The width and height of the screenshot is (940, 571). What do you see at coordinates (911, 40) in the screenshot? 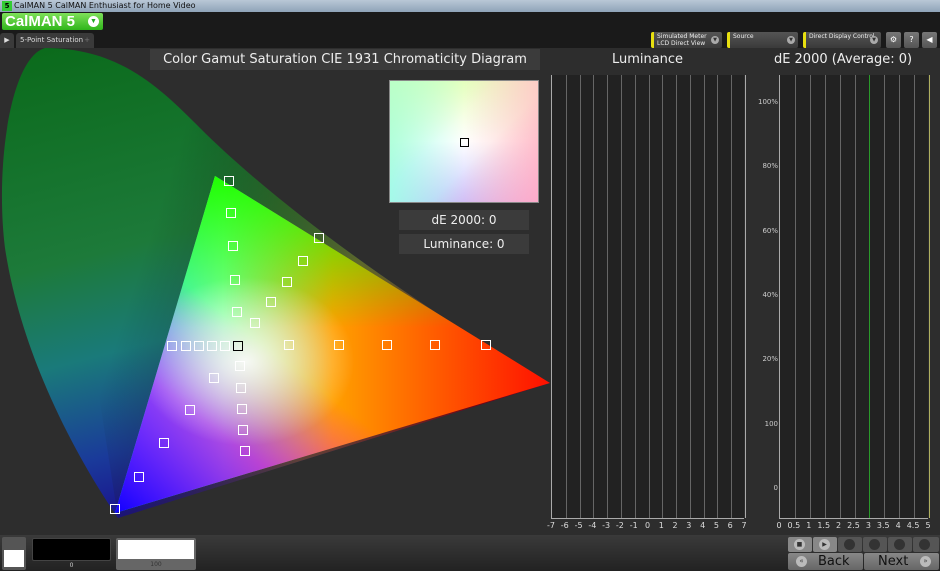
I see `help-icon: ?` at bounding box center [911, 40].